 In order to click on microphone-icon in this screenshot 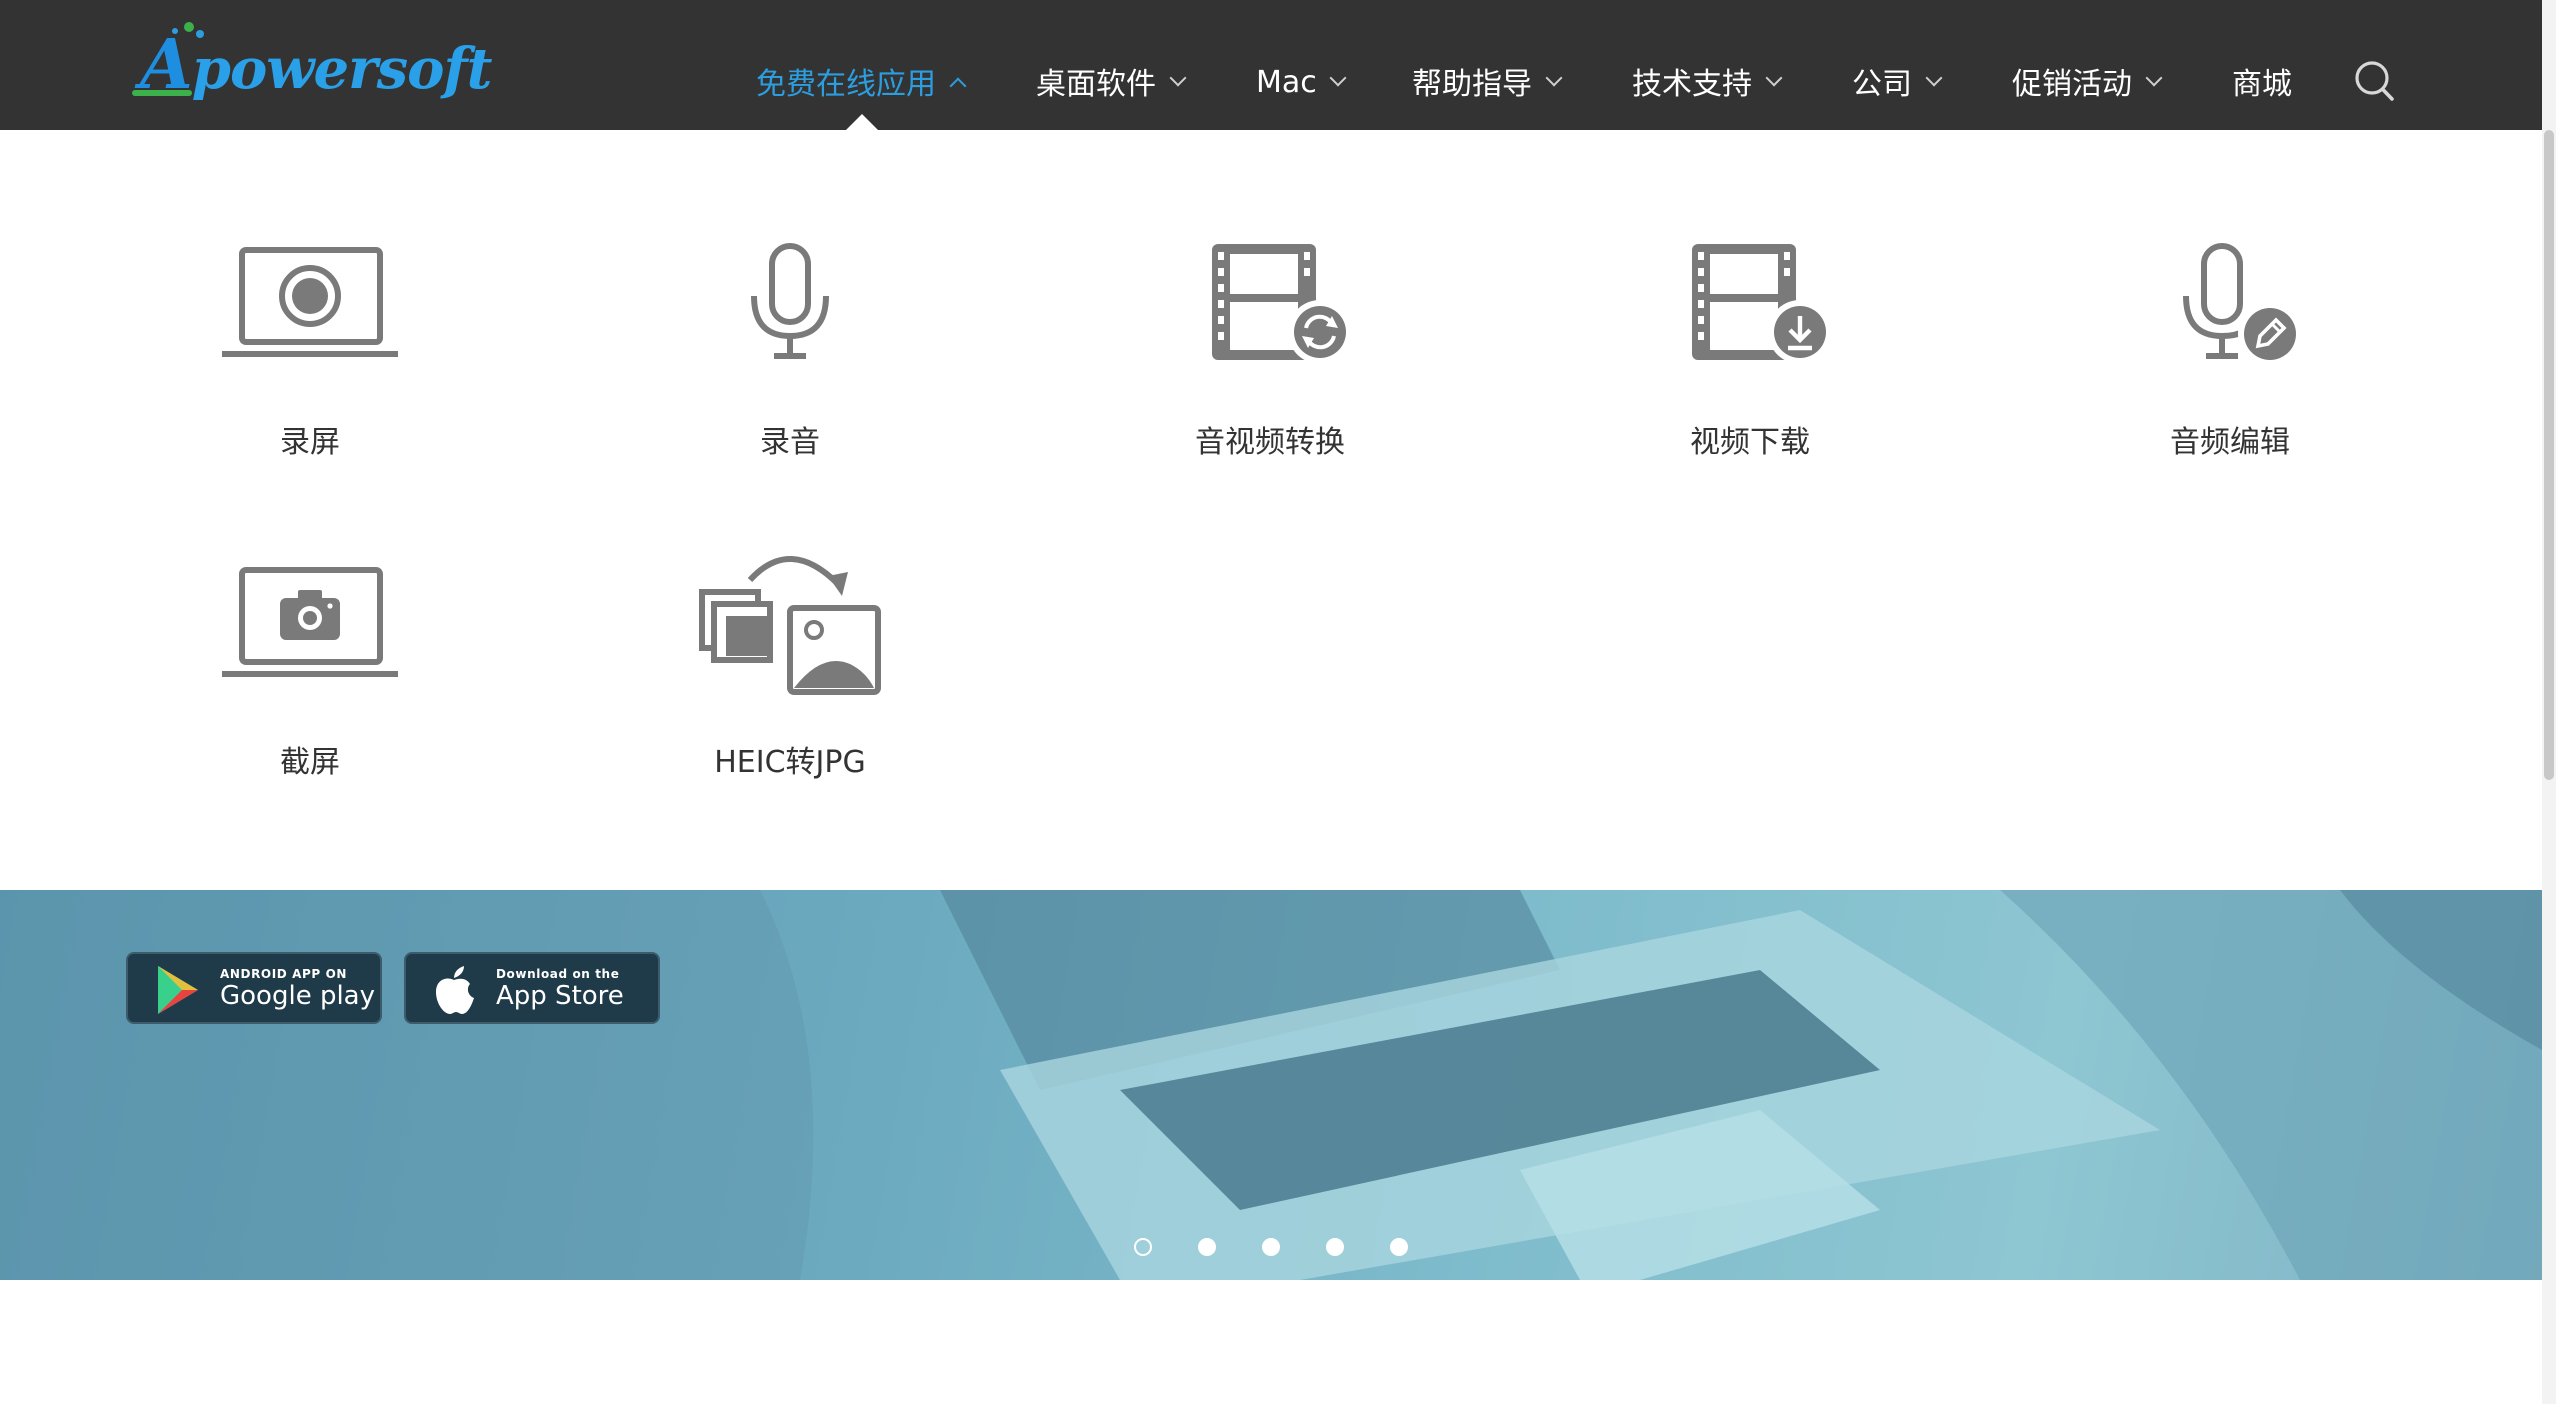, I will do `click(790, 301)`.